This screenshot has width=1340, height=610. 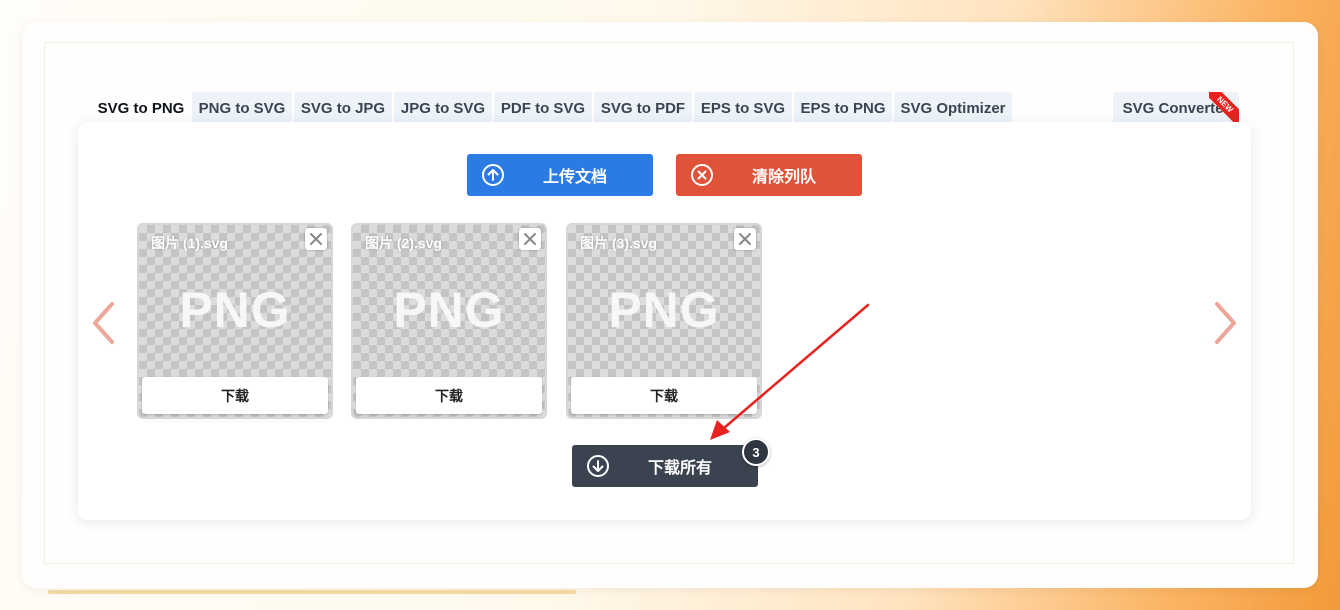 What do you see at coordinates (493, 175) in the screenshot?
I see `upload-arrow-icon` at bounding box center [493, 175].